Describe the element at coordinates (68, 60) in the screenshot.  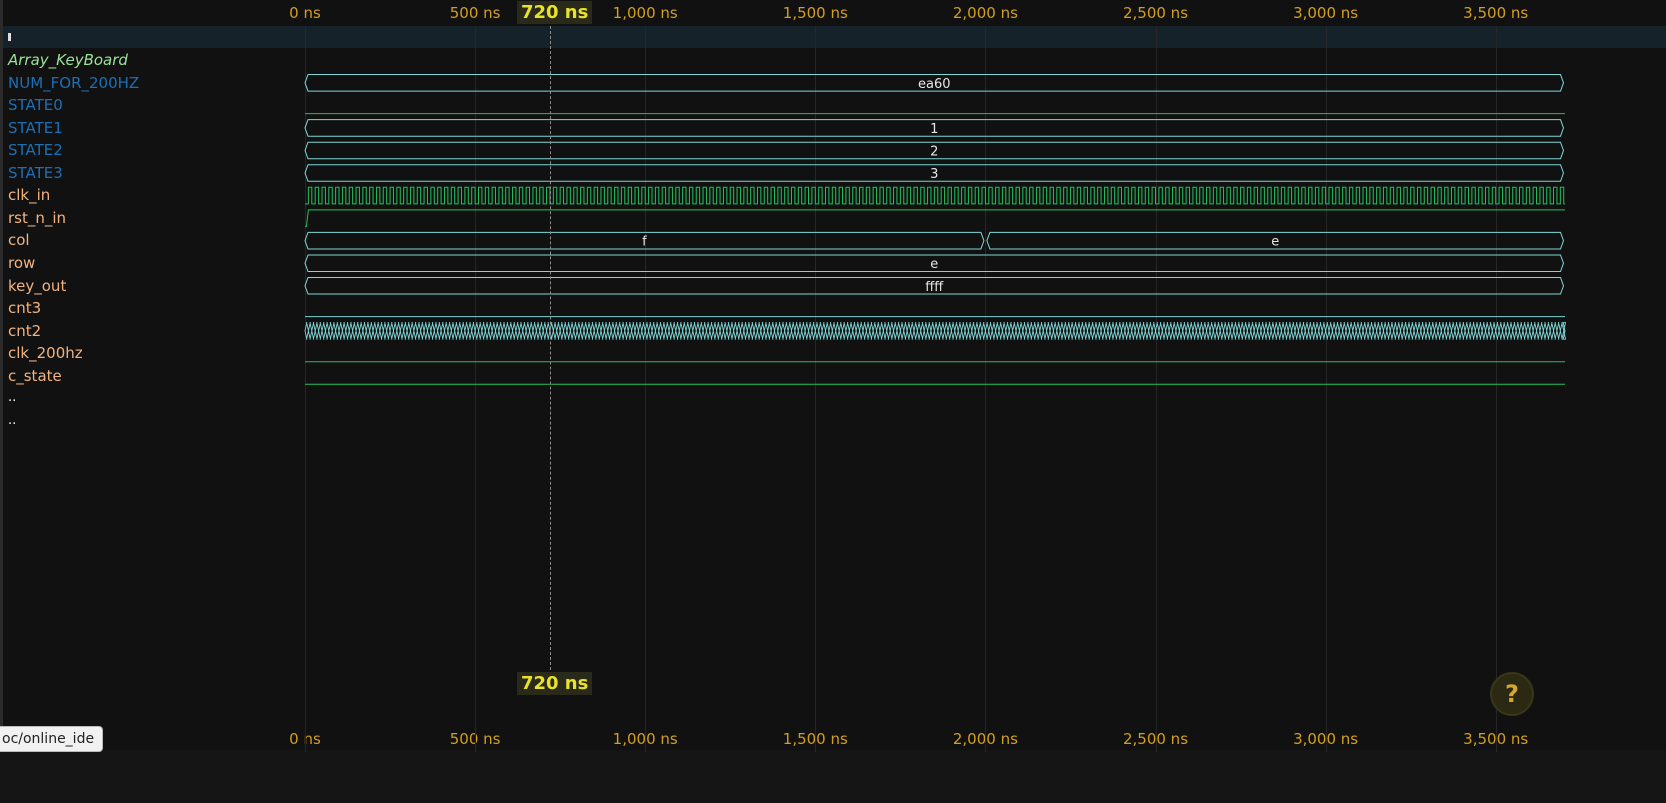
I see `scope-label: Array_KeyBoard` at that location.